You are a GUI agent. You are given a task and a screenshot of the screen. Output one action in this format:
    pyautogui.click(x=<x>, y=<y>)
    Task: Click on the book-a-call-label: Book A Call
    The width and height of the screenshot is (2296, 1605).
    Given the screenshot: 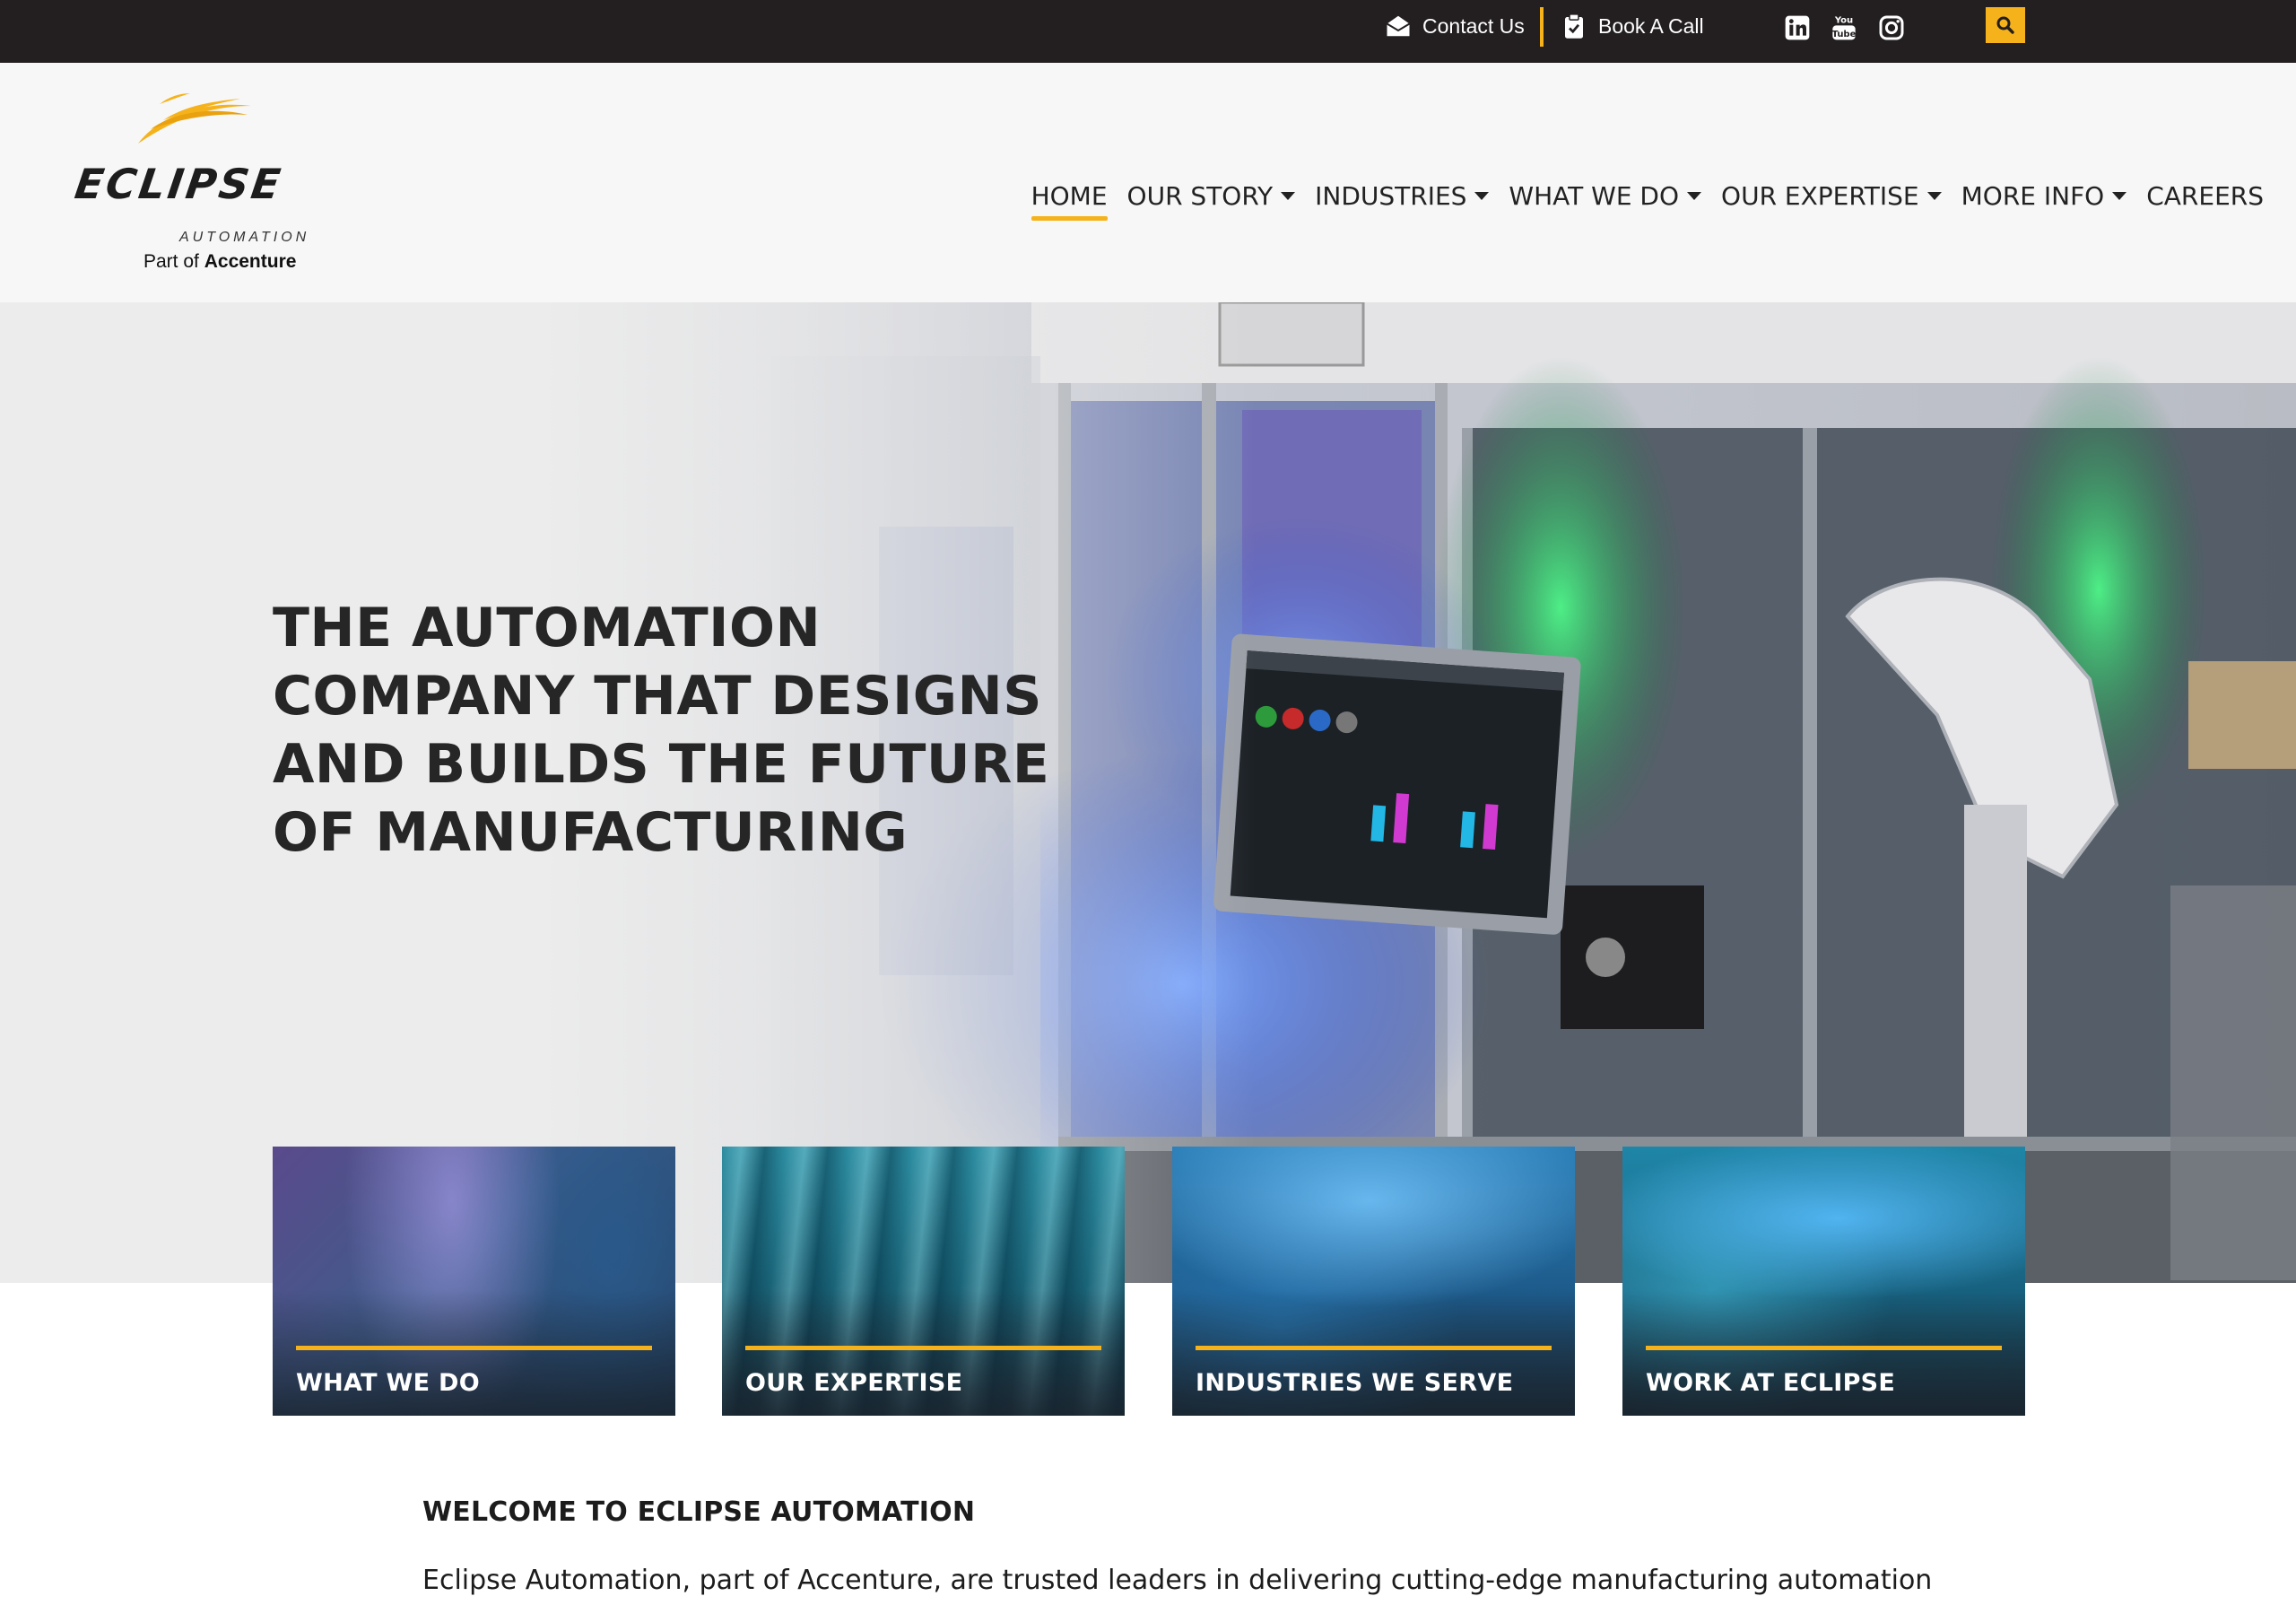 What is the action you would take?
    pyautogui.click(x=1651, y=25)
    